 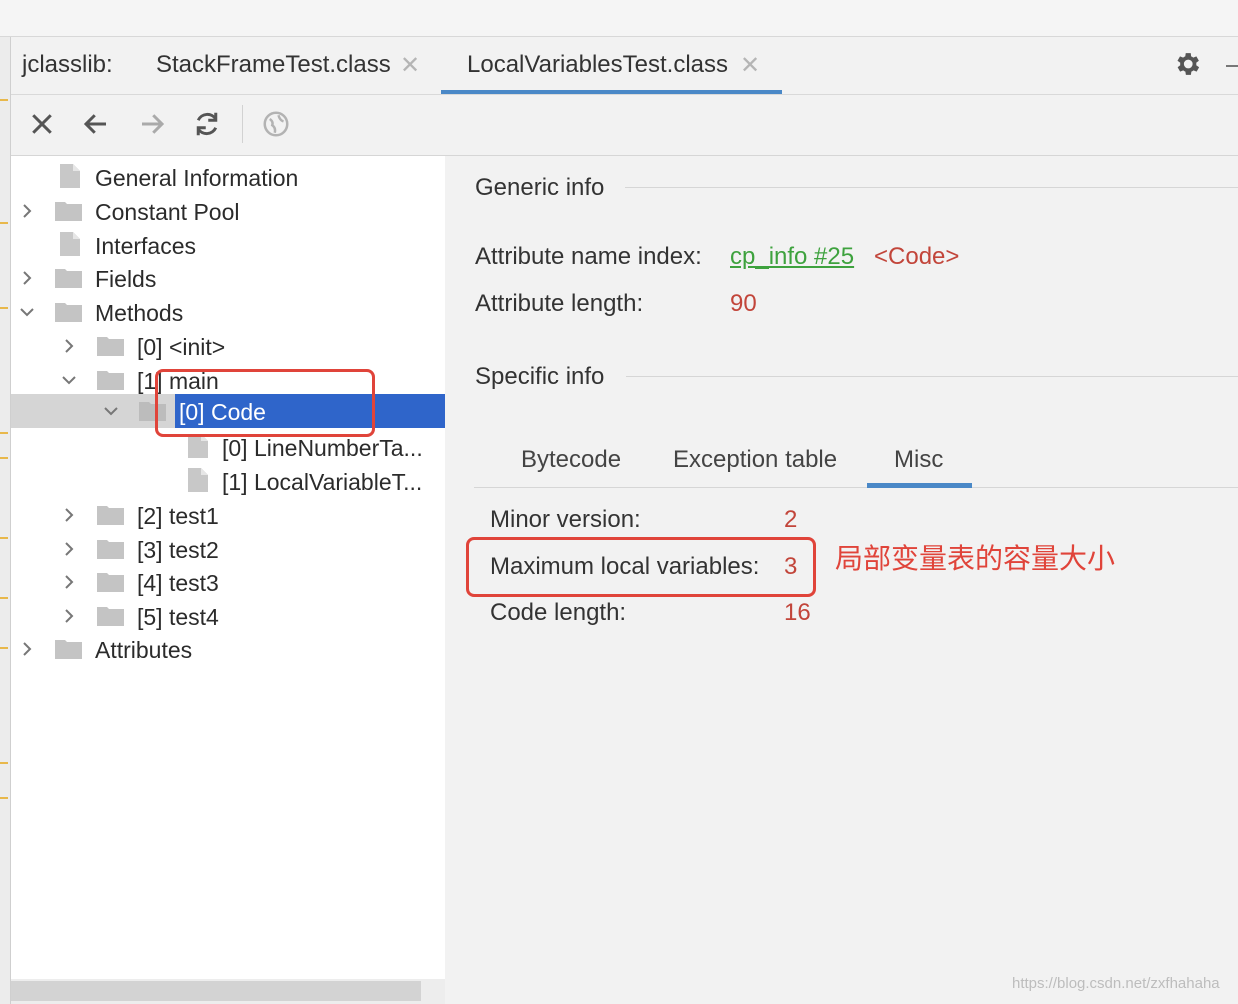 What do you see at coordinates (228, 278) in the screenshot?
I see `tree-item-fields: Fields` at bounding box center [228, 278].